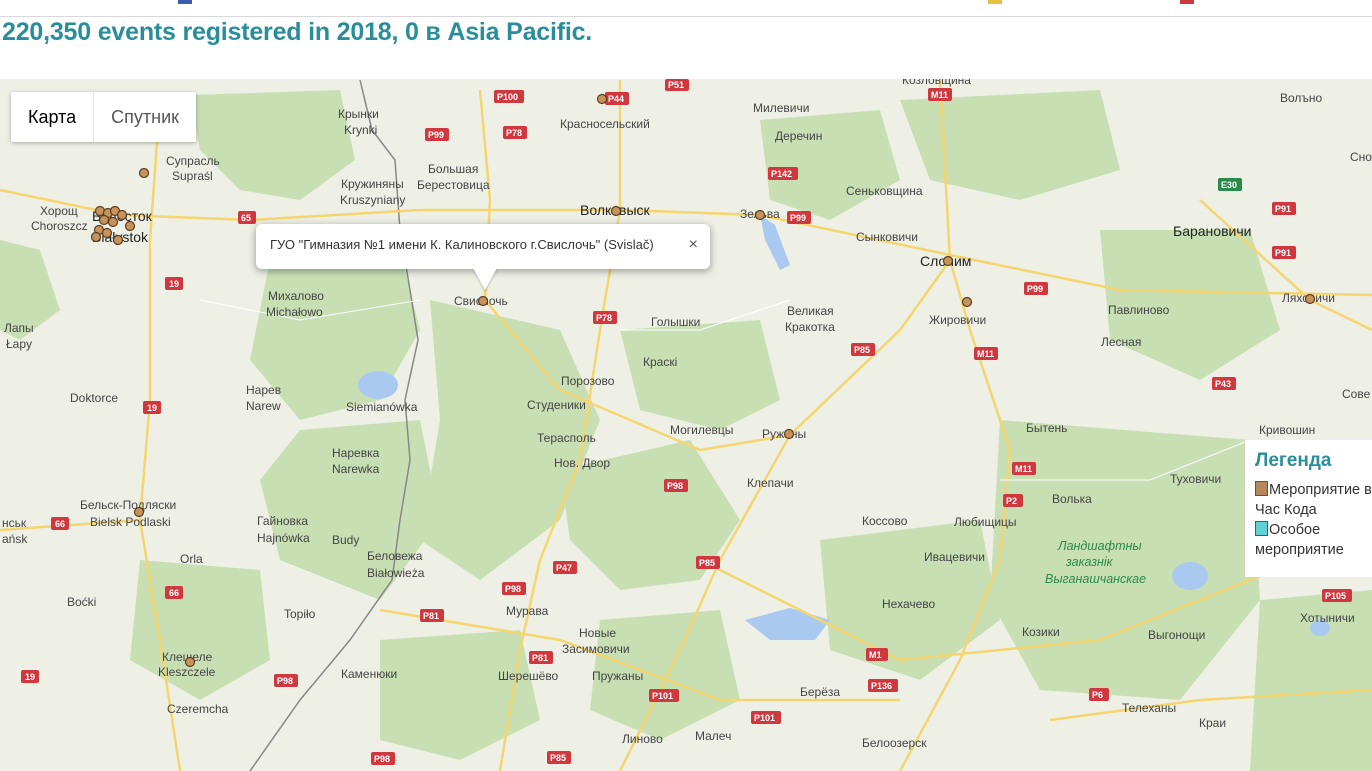 The height and width of the screenshot is (771, 1372). Describe the element at coordinates (356, 469) in the screenshot. I see `place-label: Narewka` at that location.